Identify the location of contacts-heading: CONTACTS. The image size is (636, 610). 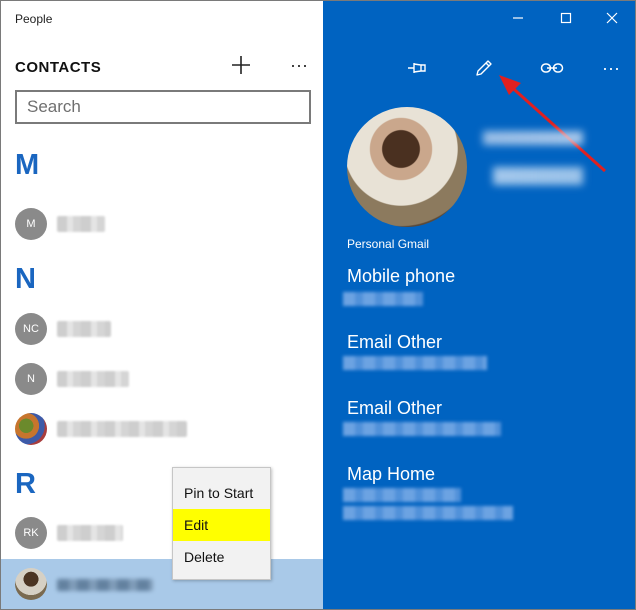
(58, 67).